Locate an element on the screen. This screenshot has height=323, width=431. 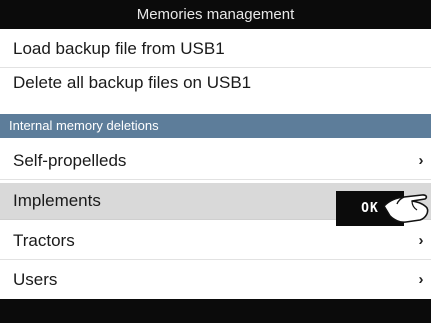
menu-item-label: Implements is located at coordinates (57, 200).